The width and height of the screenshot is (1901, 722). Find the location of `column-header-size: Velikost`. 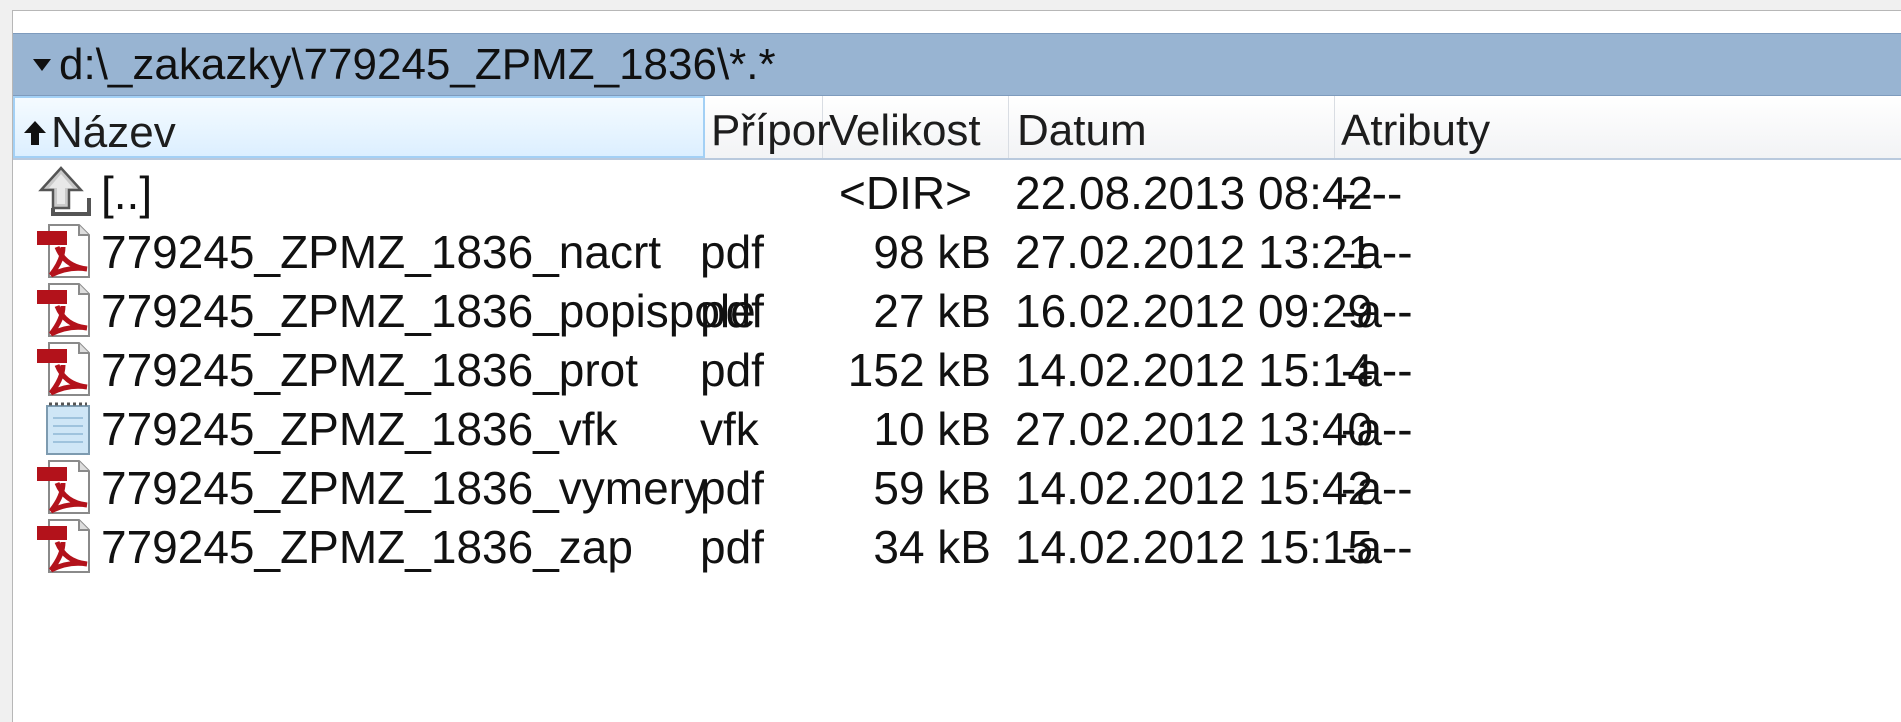

column-header-size: Velikost is located at coordinates (916, 127).